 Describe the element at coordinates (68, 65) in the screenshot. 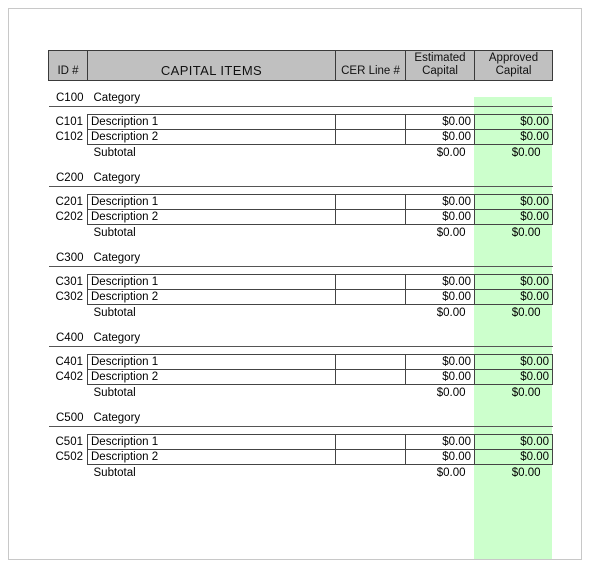

I see `column-header-id: ID #` at that location.